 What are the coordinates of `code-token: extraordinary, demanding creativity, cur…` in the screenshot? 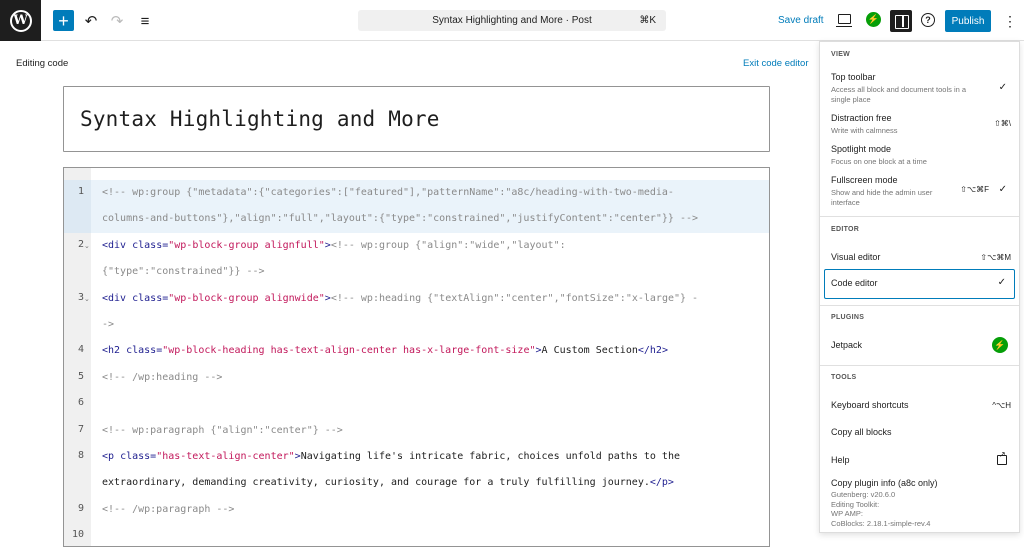 It's located at (376, 483).